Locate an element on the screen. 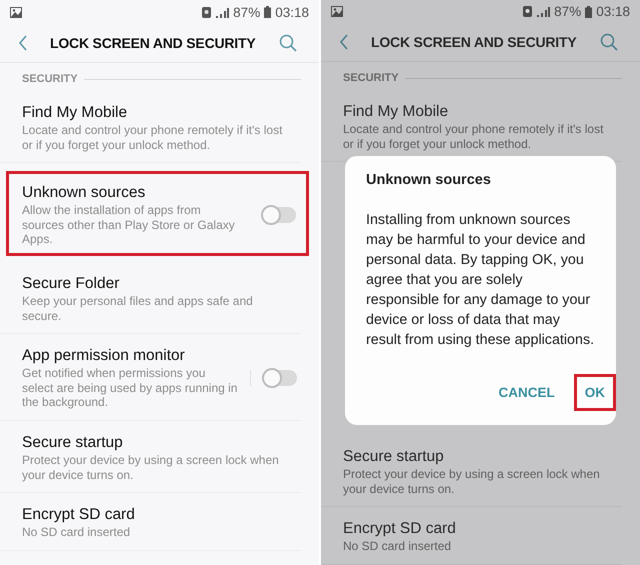 The width and height of the screenshot is (640, 565). setting-title: App permission monitor is located at coordinates (136, 355).